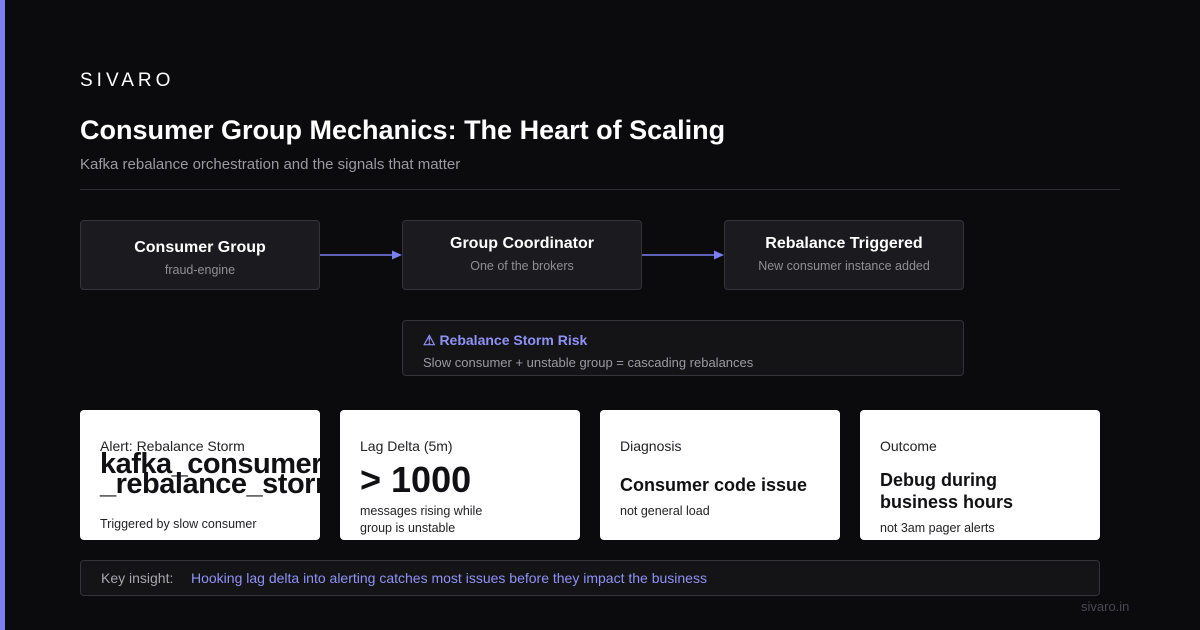  What do you see at coordinates (714, 485) in the screenshot?
I see `card-value: Consumer code issue` at bounding box center [714, 485].